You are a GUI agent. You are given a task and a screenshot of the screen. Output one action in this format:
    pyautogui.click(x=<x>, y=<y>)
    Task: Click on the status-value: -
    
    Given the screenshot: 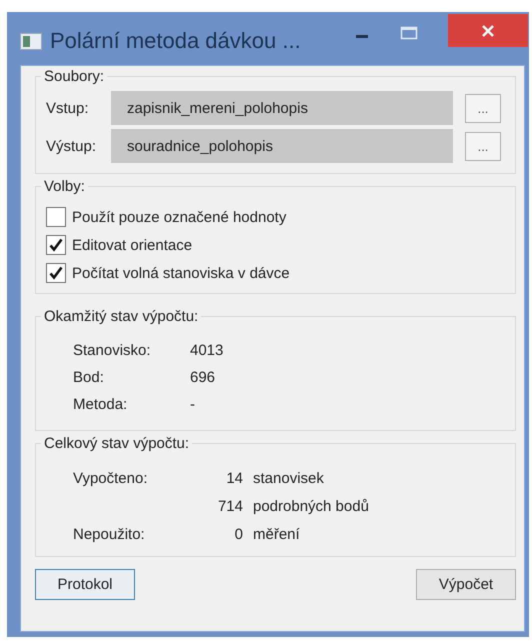 What is the action you would take?
    pyautogui.click(x=192, y=404)
    